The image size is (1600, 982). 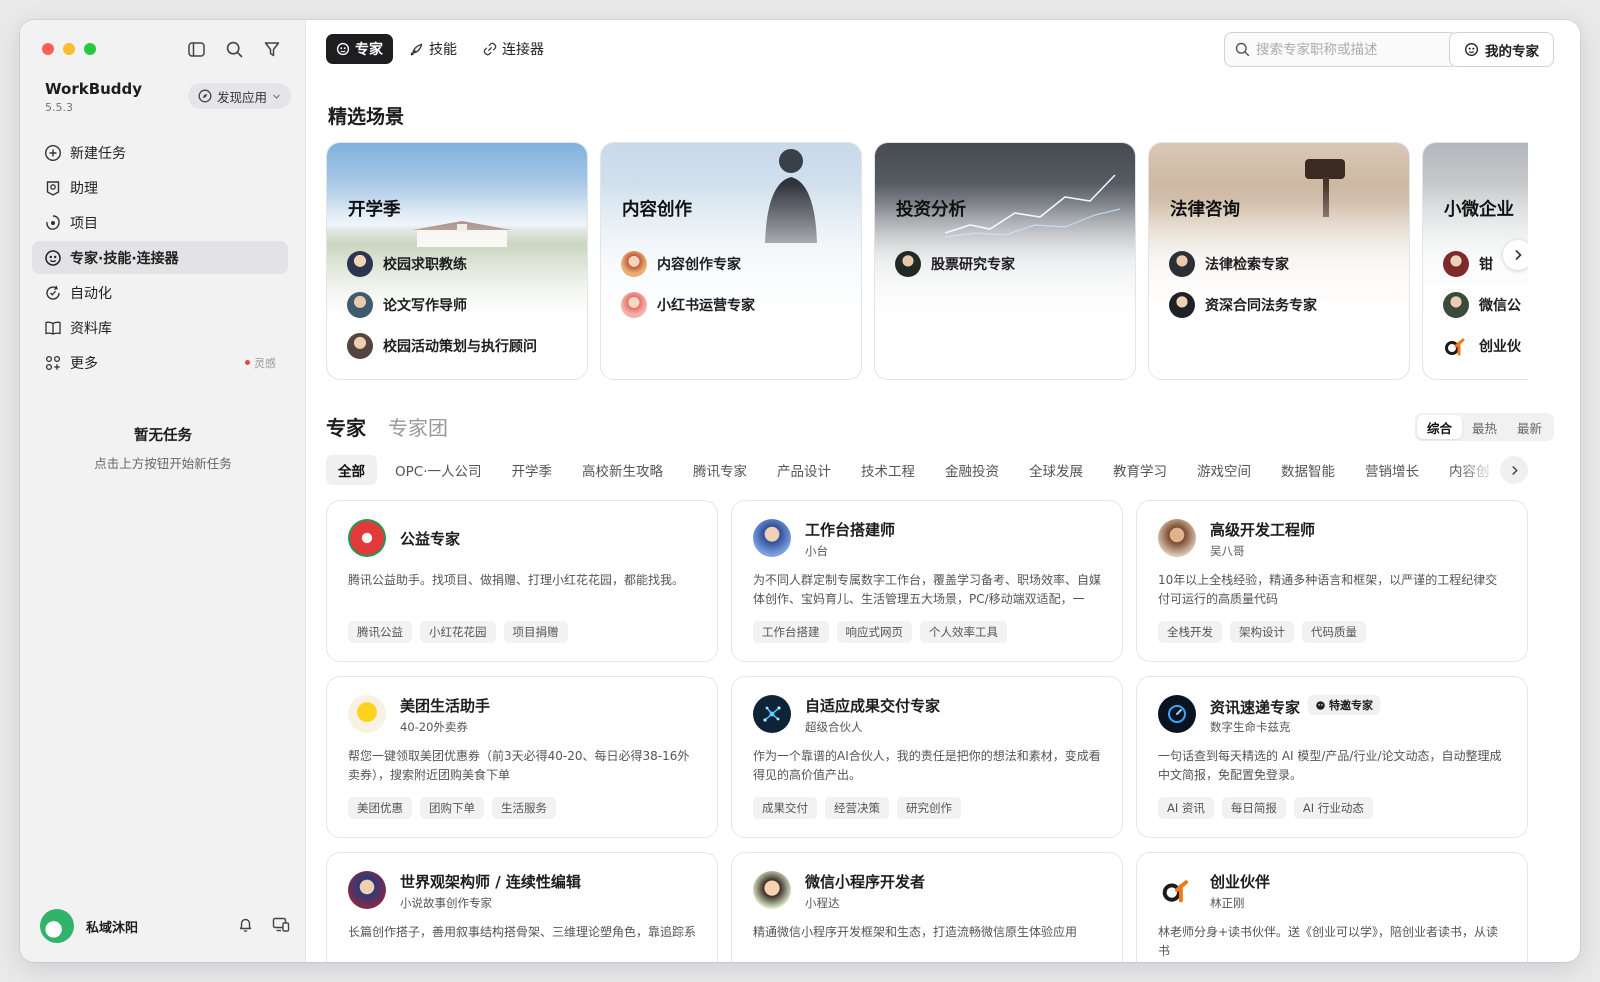 I want to click on tab-experts-list: 专家, so click(x=346, y=426).